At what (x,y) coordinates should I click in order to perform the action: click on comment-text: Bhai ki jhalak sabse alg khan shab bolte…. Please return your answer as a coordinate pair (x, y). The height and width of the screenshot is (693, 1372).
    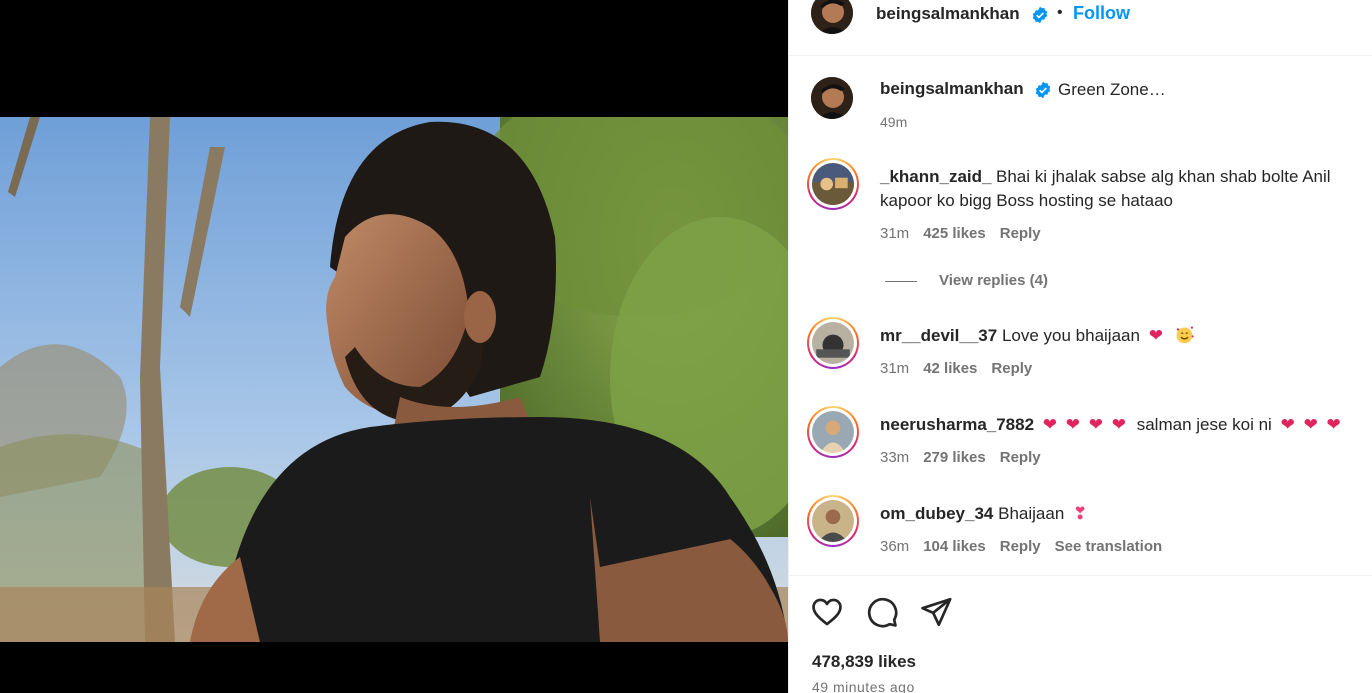
    Looking at the image, I should click on (1105, 188).